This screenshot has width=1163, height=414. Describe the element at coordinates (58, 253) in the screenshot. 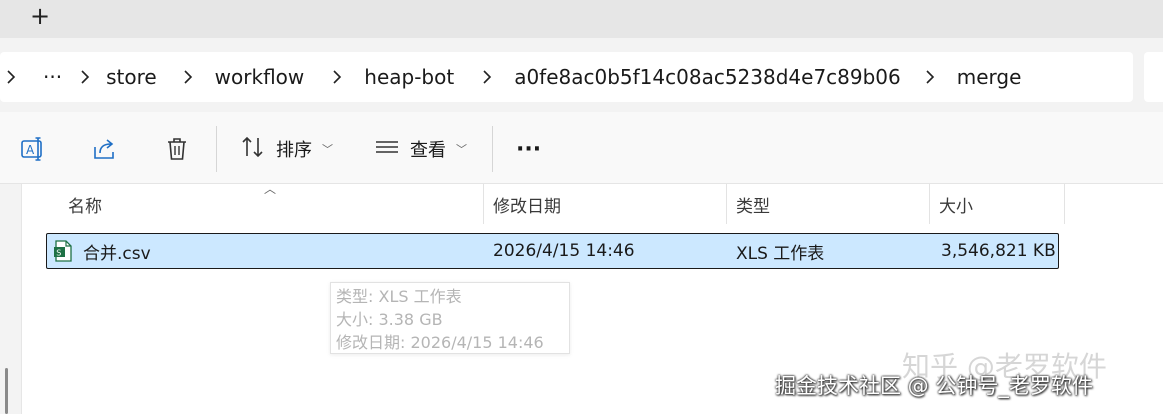

I see `svg-text: S` at that location.